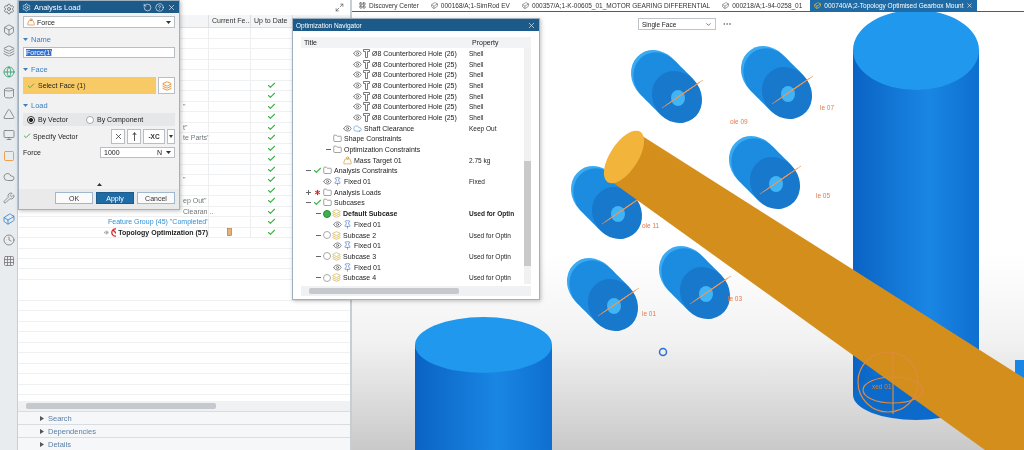 This screenshot has height=450, width=1024. Describe the element at coordinates (8, 156) in the screenshot. I see `square-icon` at that location.